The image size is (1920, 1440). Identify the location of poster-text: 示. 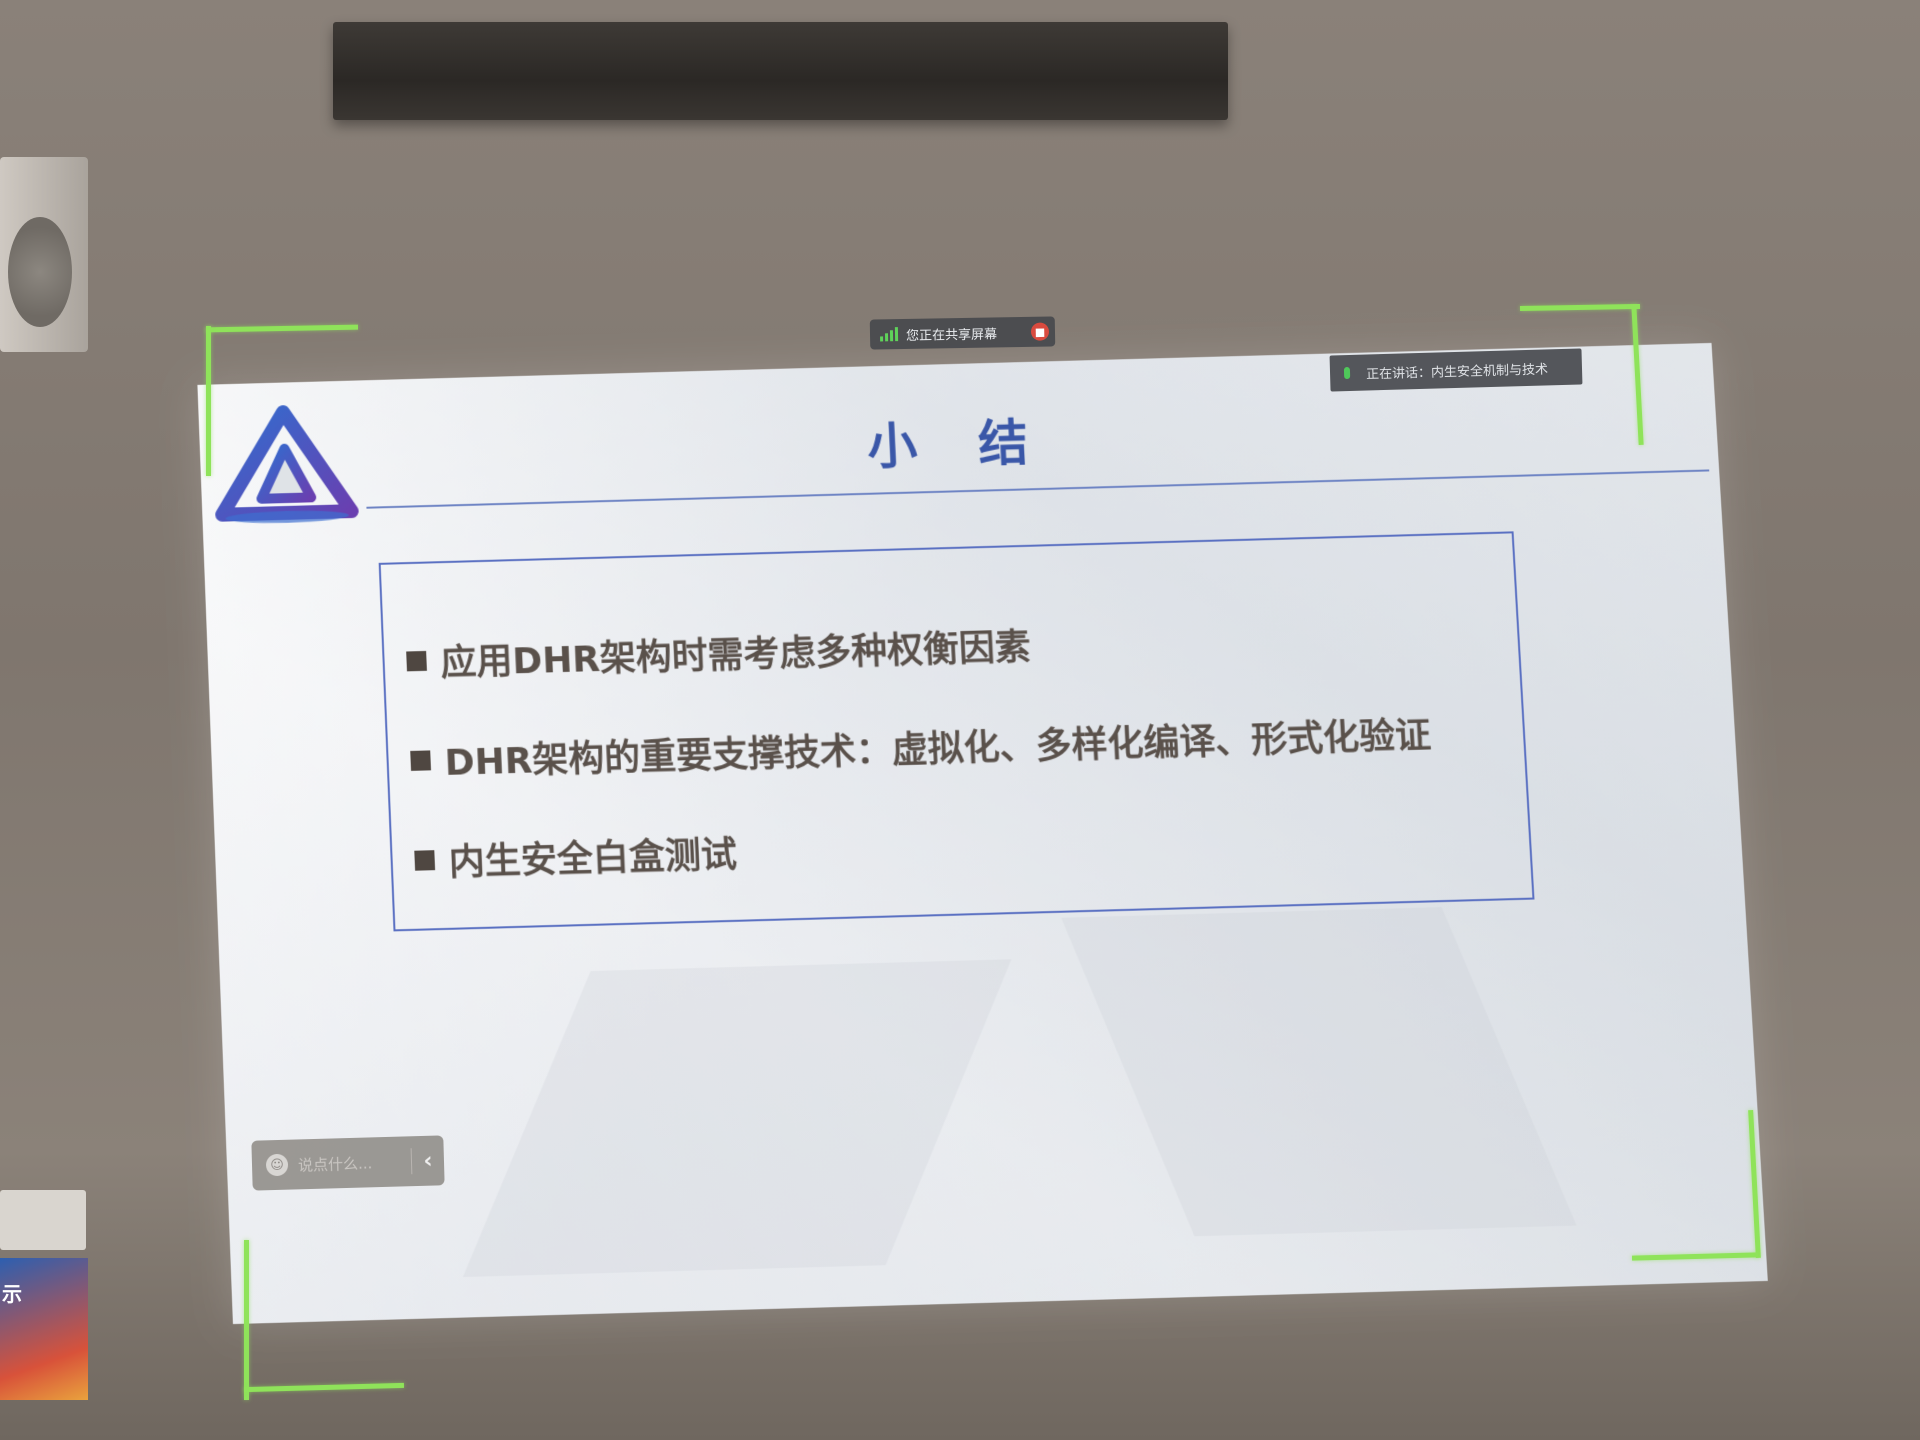
(12, 1294).